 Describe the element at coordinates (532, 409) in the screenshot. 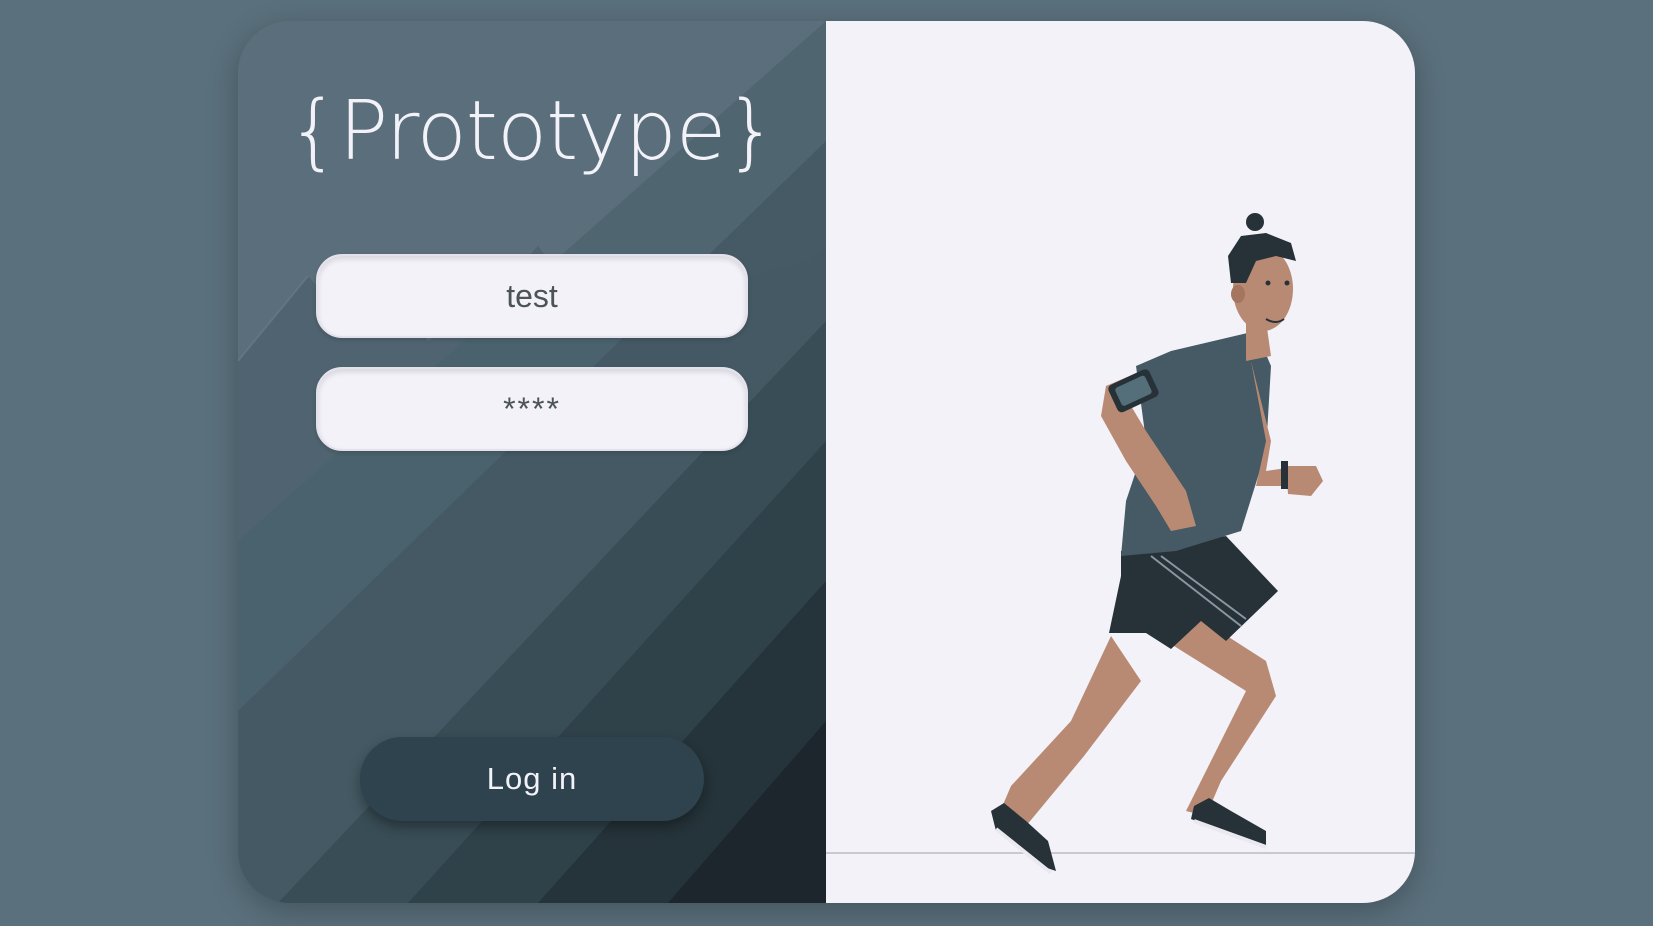

I see `password-input: ****` at that location.